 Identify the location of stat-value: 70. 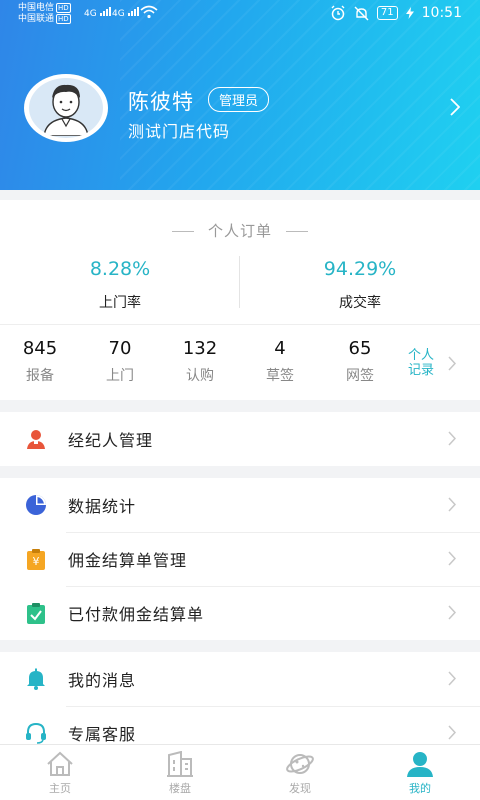
(120, 348).